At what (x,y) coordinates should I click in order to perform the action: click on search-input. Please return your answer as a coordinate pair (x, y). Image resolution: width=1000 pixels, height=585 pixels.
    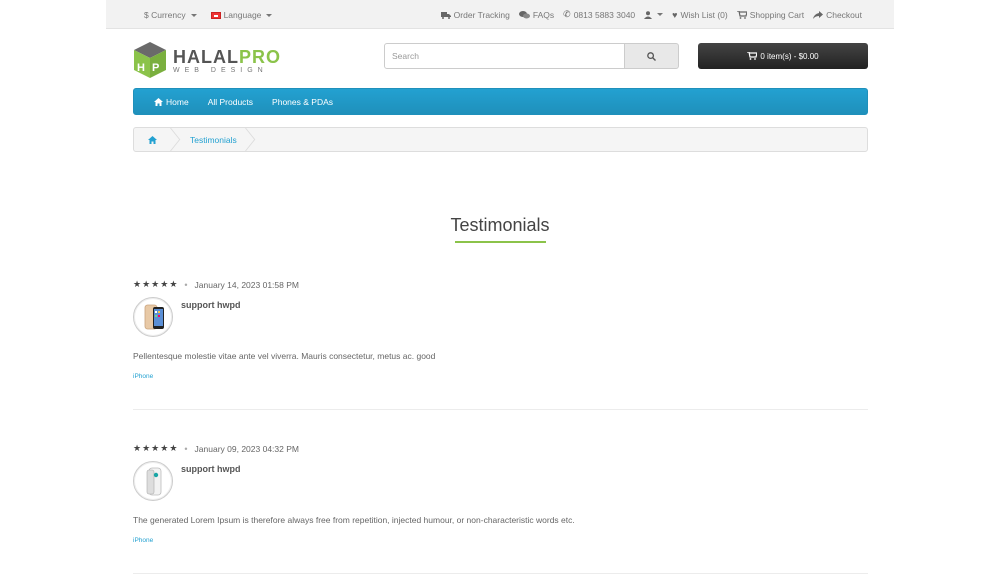
    Looking at the image, I should click on (504, 56).